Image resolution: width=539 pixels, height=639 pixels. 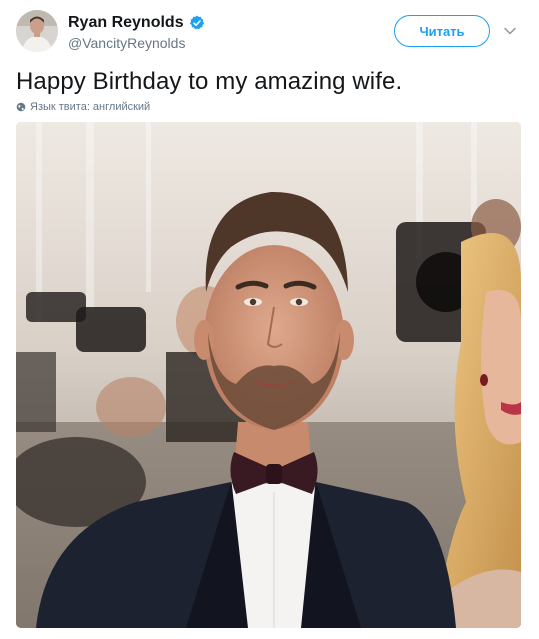 I want to click on verified-badge-icon, so click(x=197, y=23).